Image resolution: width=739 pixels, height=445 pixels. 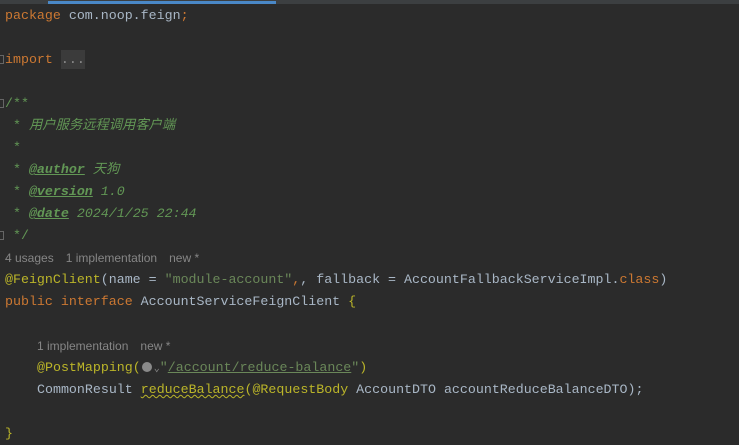 What do you see at coordinates (102, 125) in the screenshot?
I see `doc-description: 用户服务远程调用客户端` at bounding box center [102, 125].